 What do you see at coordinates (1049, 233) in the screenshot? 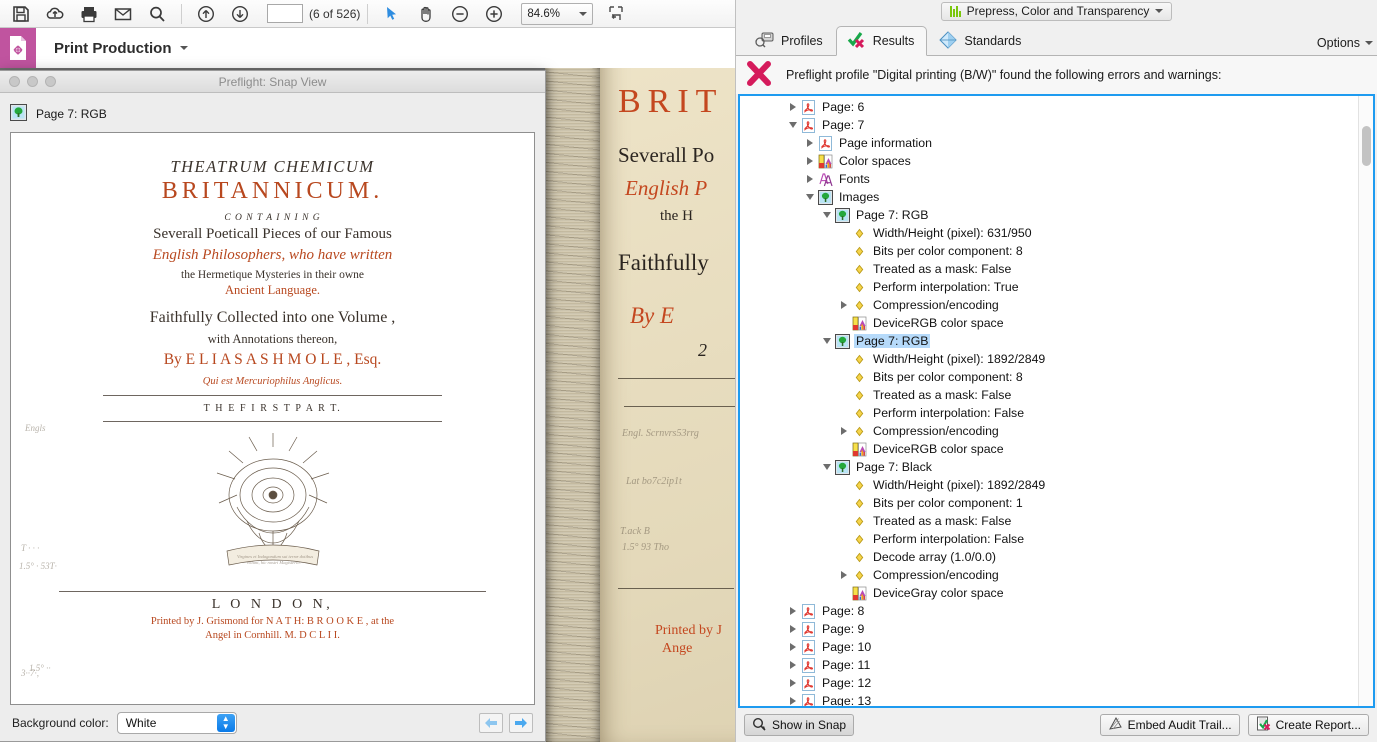
I see `tree-row: Width/Height (pixel): 631/950` at bounding box center [1049, 233].